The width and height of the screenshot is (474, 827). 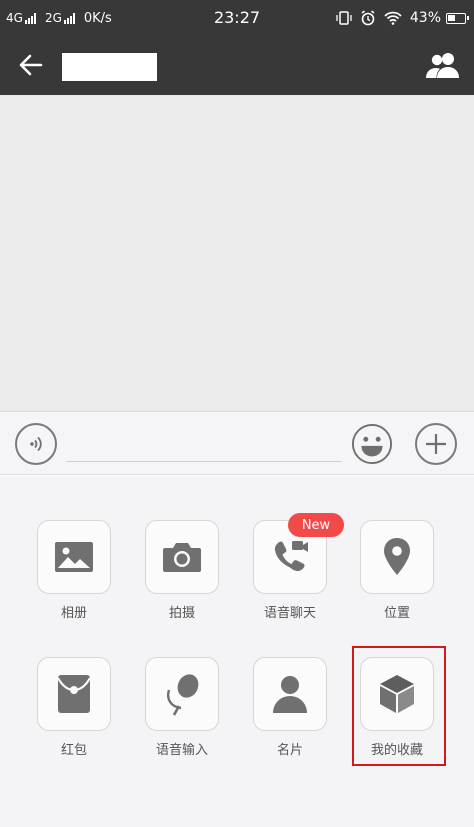 I want to click on camera-icon, so click(x=182, y=557).